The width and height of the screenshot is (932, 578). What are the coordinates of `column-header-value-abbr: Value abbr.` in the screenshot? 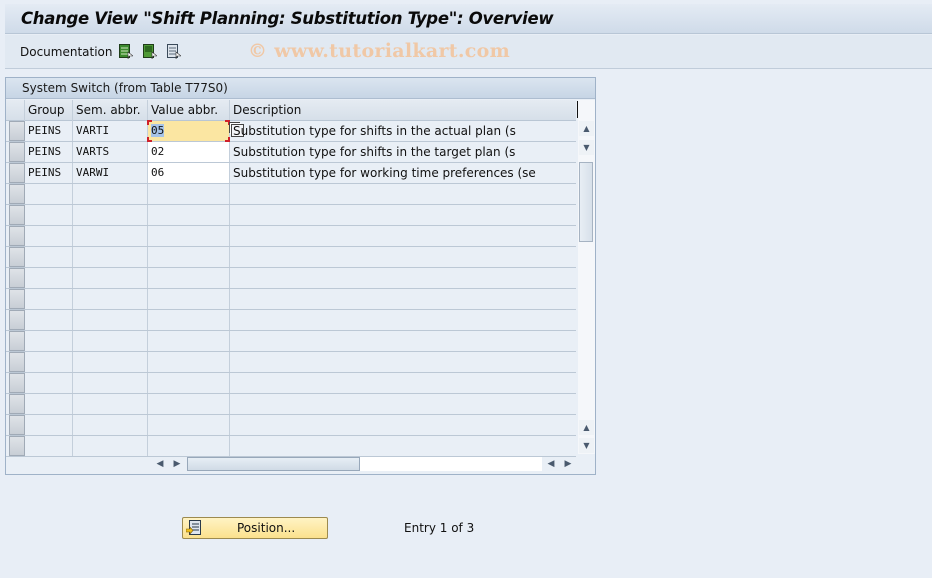 It's located at (189, 110).